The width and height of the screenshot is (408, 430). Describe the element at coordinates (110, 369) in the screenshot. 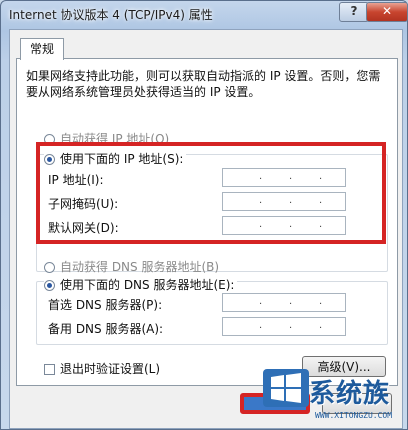

I see `validate-label: 退出时验证设置(L)` at that location.